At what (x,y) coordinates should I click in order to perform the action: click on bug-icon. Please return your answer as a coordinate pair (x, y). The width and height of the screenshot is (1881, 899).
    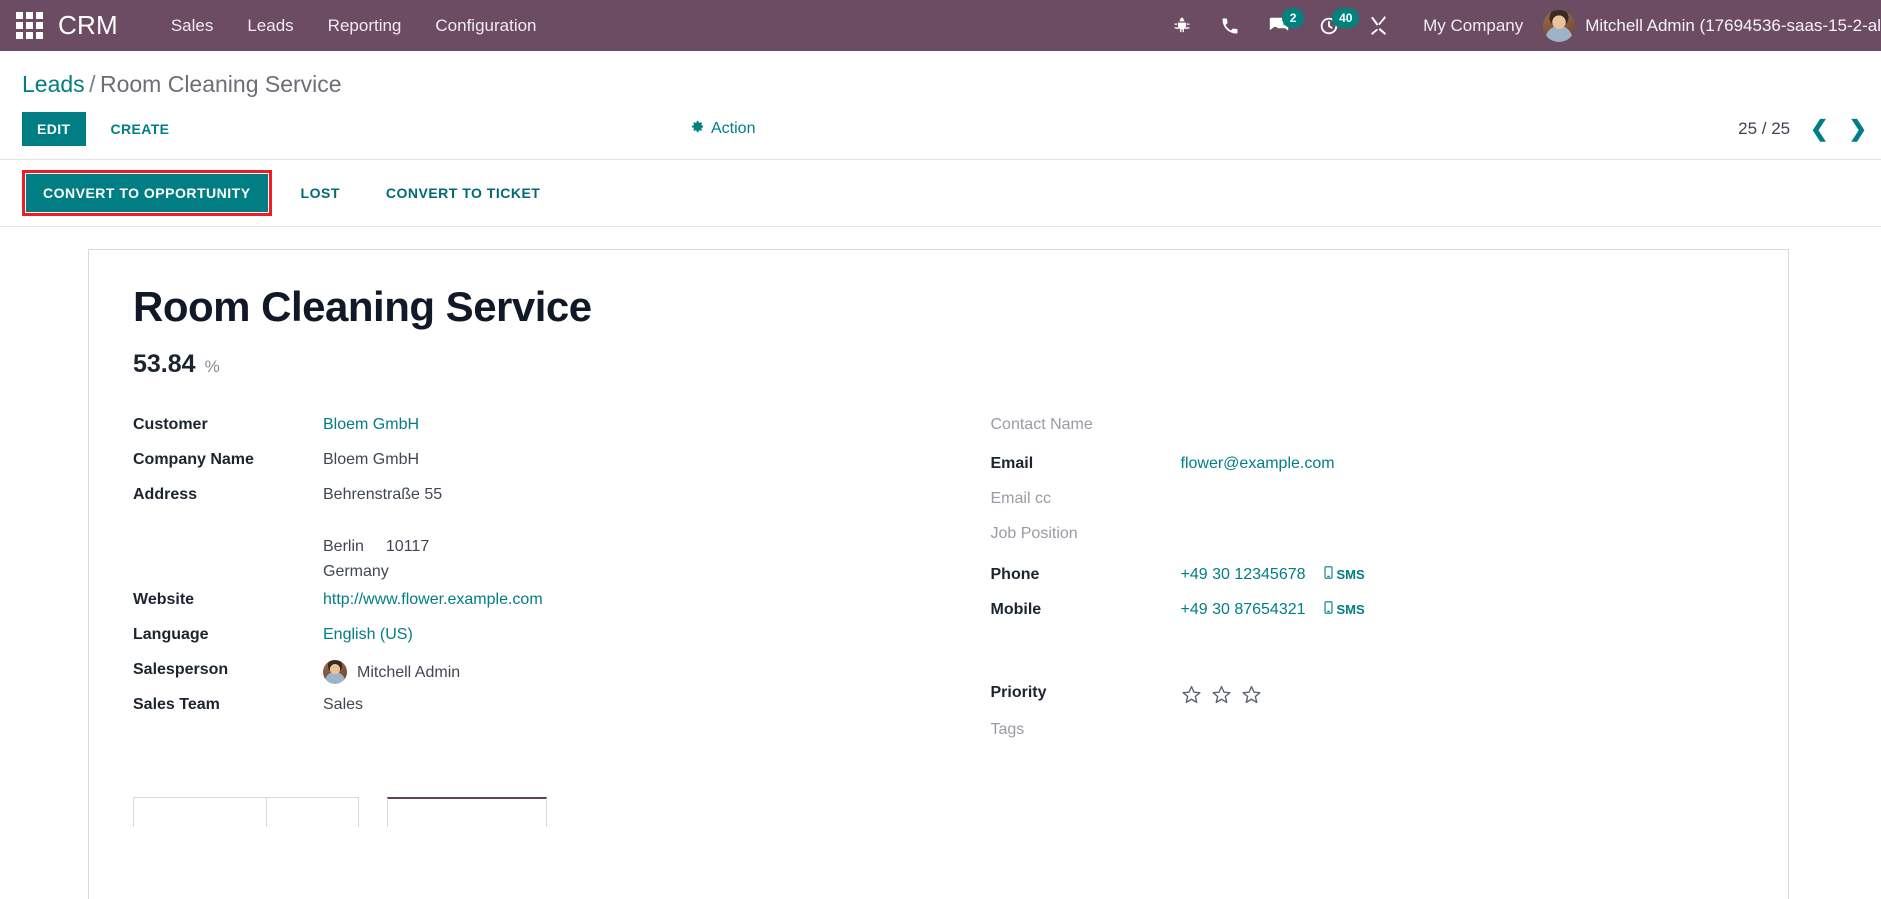
    Looking at the image, I should click on (1182, 25).